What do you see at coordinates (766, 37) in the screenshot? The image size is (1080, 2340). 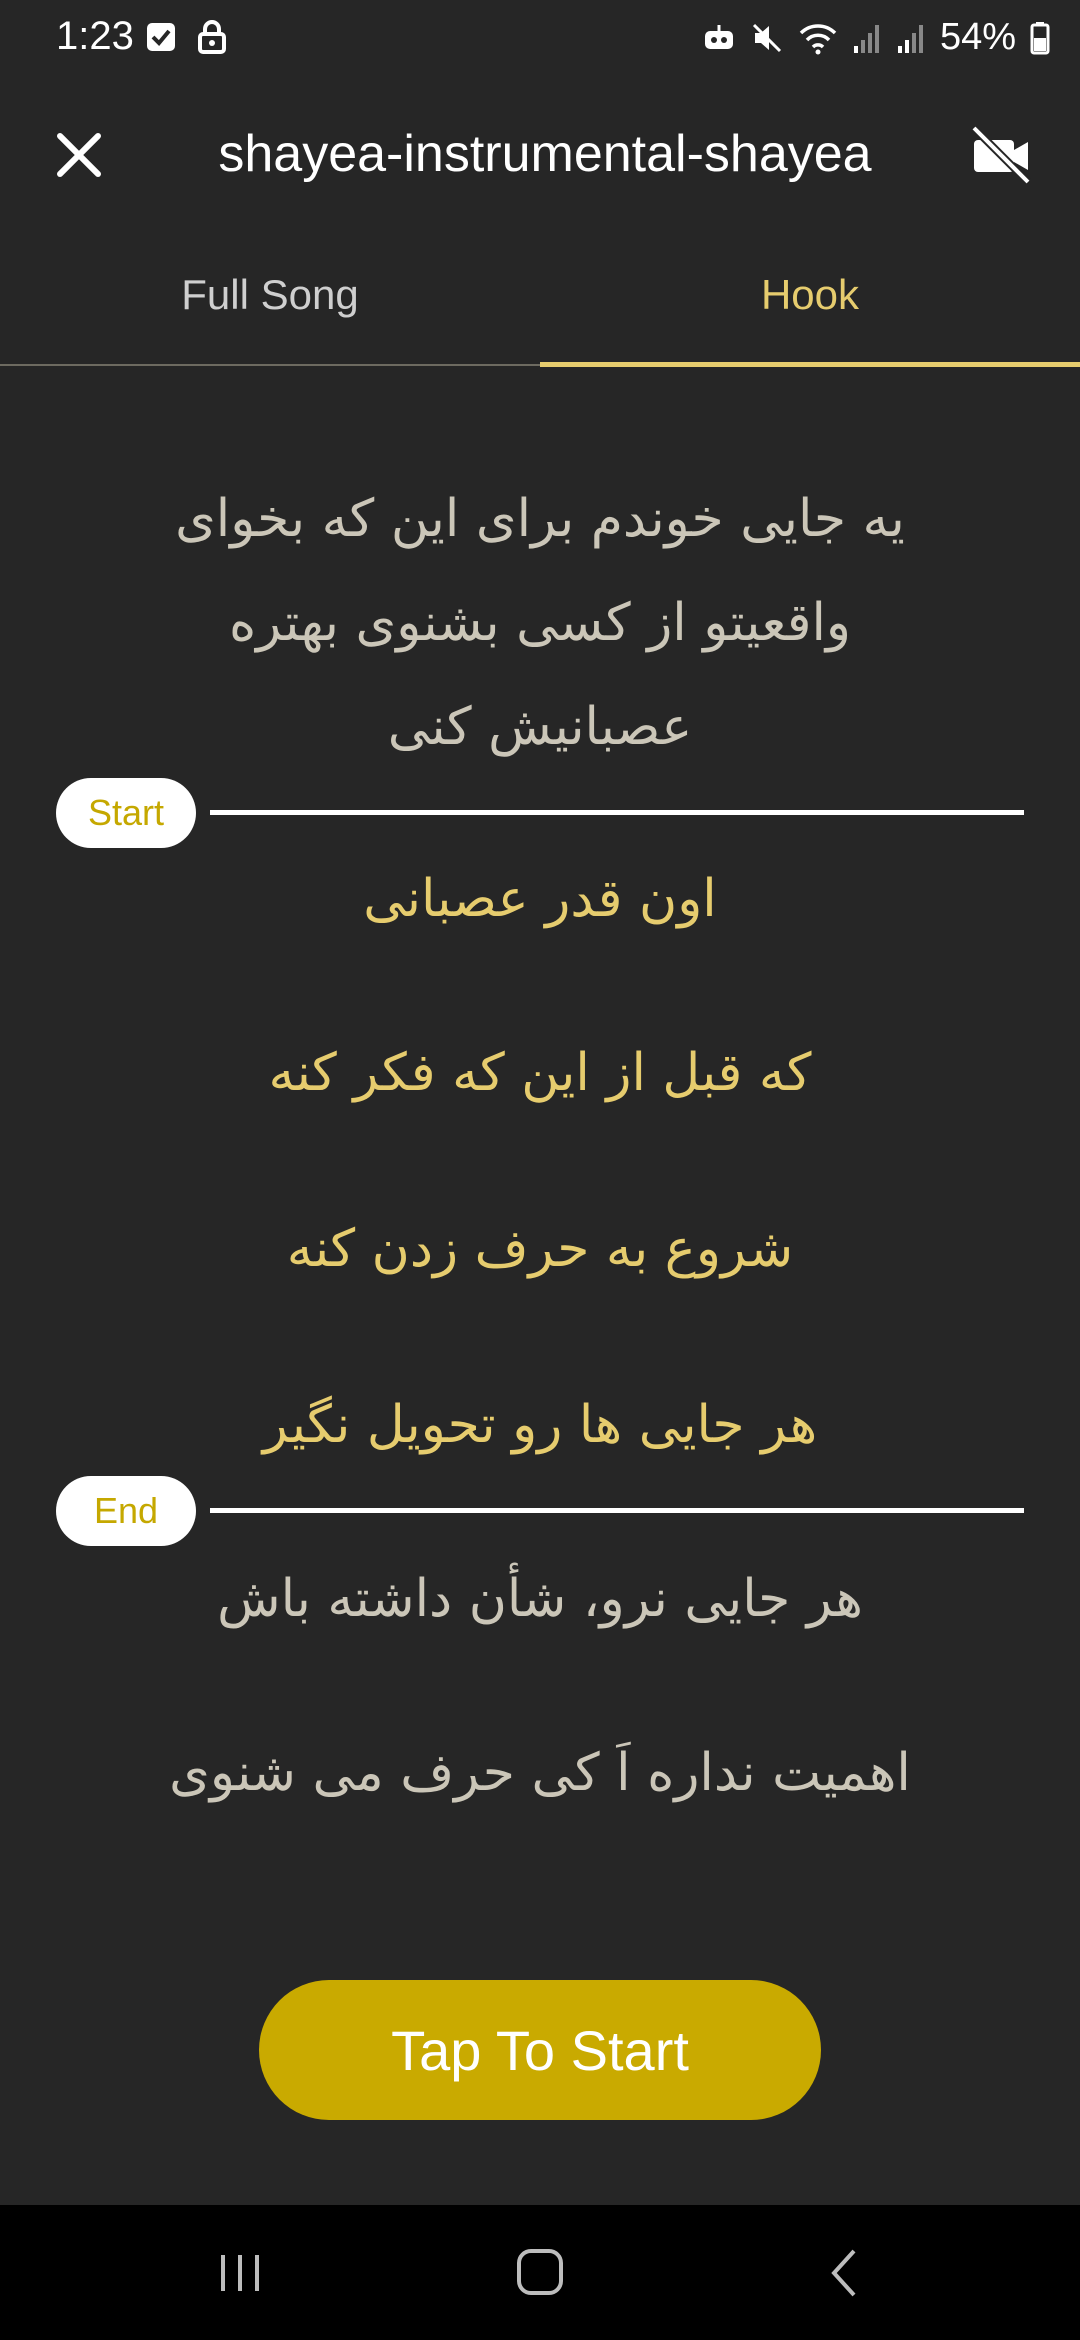 I see `mute-icon` at bounding box center [766, 37].